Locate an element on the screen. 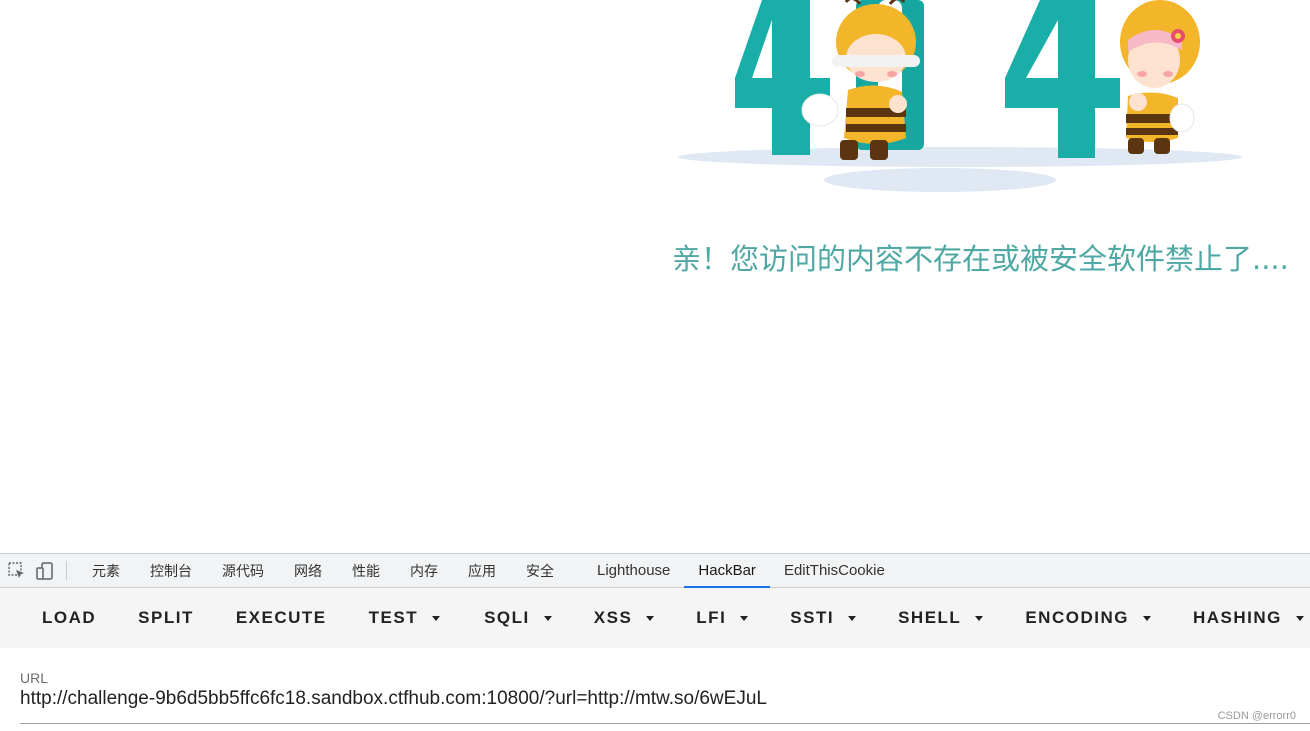 The width and height of the screenshot is (1310, 731). tab-lighthouse: Lighthouse is located at coordinates (633, 570).